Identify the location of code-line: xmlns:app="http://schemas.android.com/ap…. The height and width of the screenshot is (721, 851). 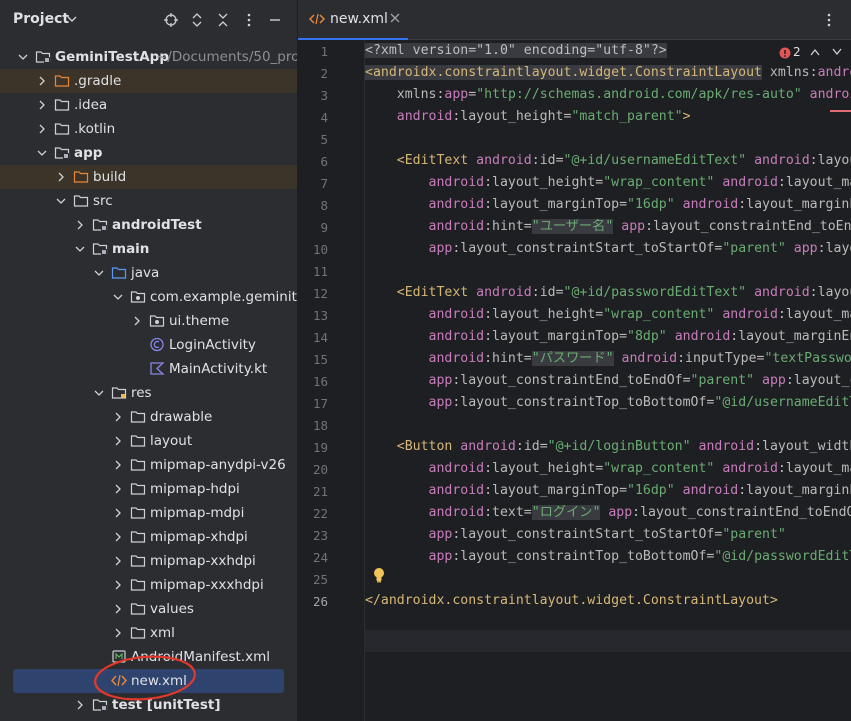
(608, 95).